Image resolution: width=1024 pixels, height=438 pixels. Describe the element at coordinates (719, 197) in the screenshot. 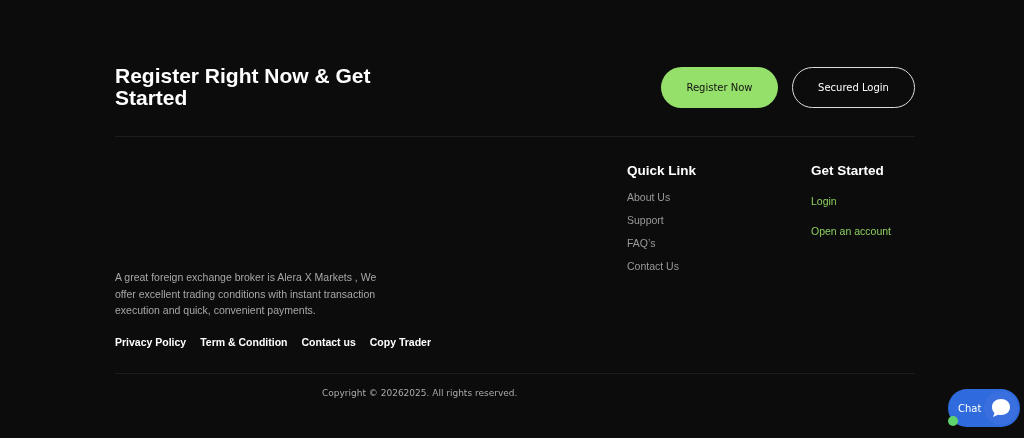

I see `quick-link: About Us` at that location.